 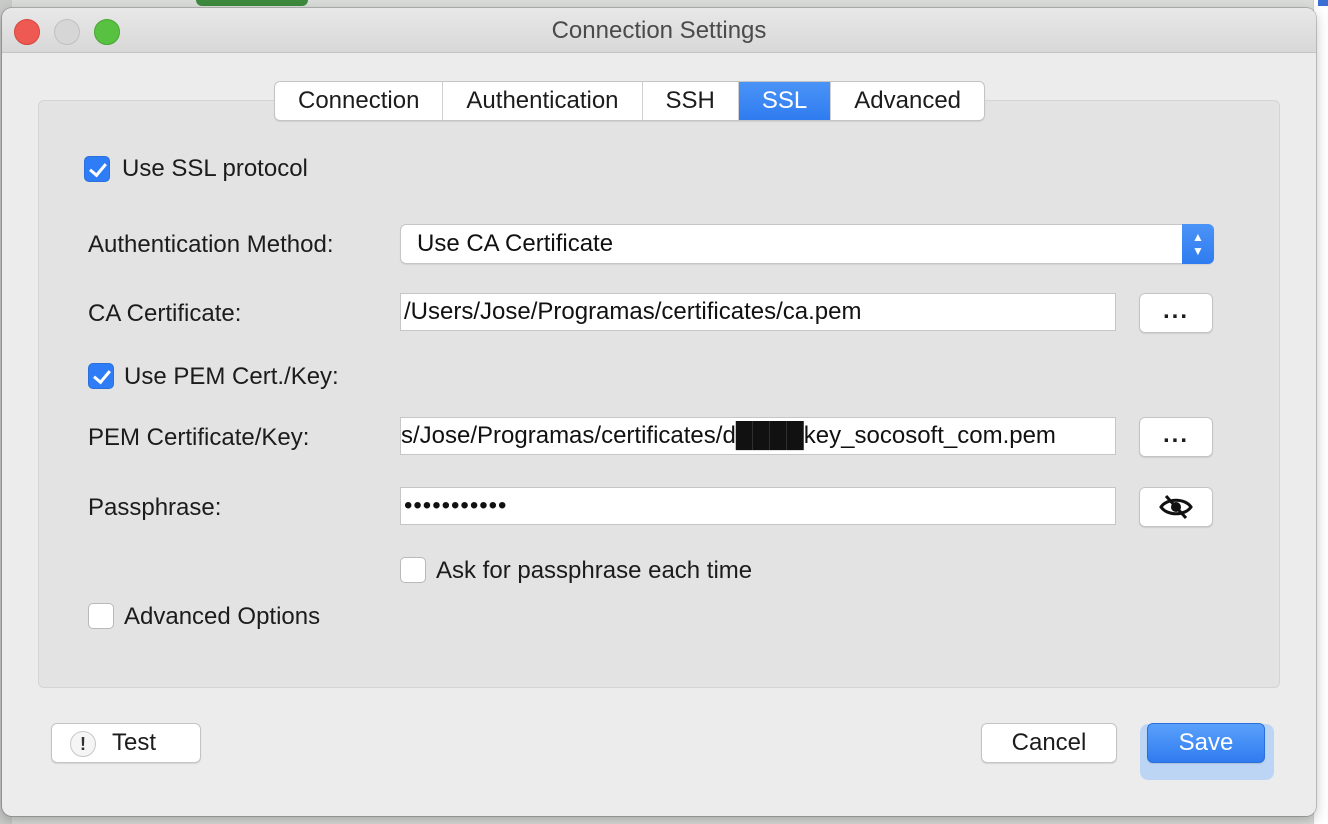 What do you see at coordinates (807, 244) in the screenshot?
I see `auth-method-select: Use CA Certificate ▲ ▼` at bounding box center [807, 244].